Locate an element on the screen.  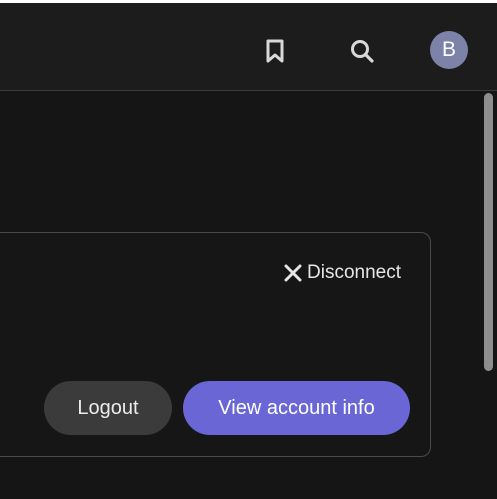
logout-label: Logout is located at coordinates (108, 407).